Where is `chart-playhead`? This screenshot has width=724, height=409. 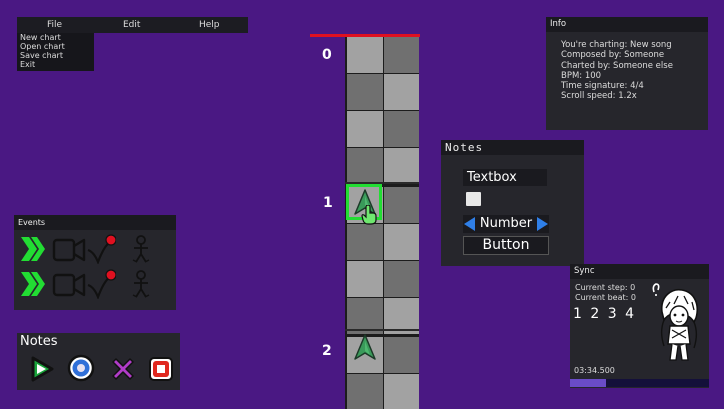 chart-playhead is located at coordinates (365, 35).